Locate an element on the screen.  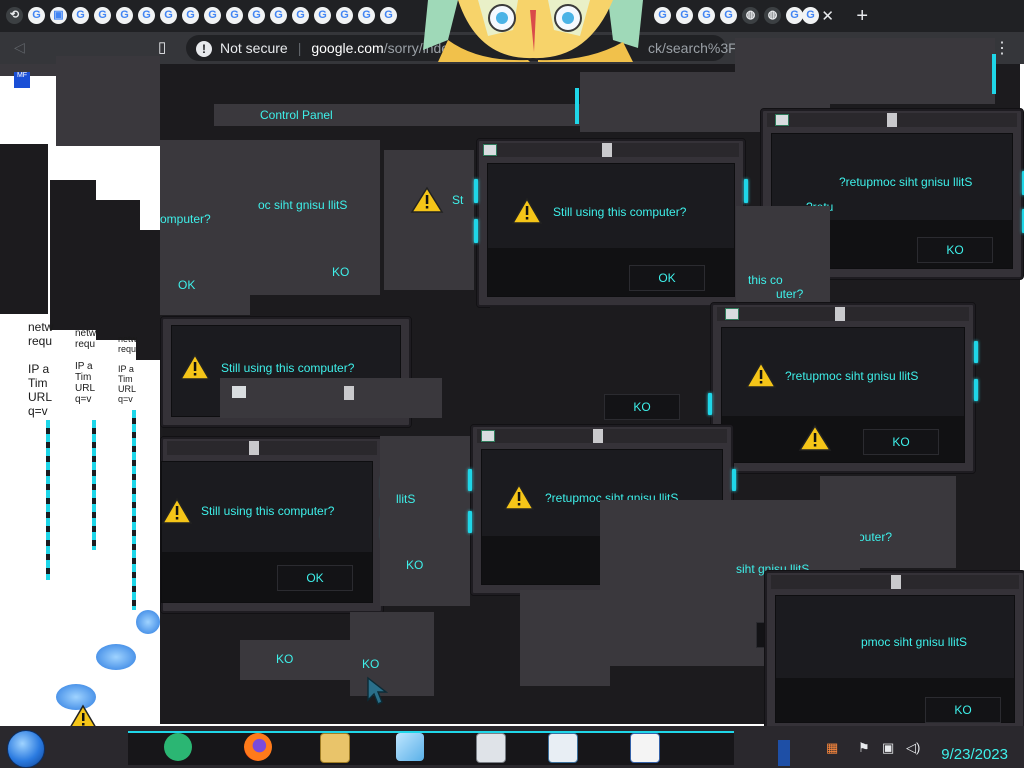
calculator-icon is located at coordinates (491, 748).